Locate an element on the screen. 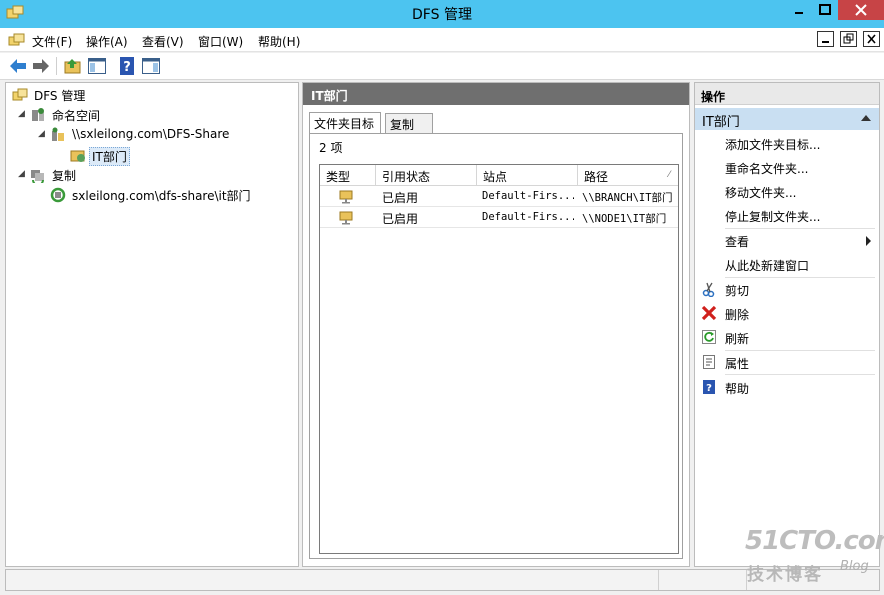 Image resolution: width=884 pixels, height=595 pixels. menu-file: 文件(F) is located at coordinates (52, 41).